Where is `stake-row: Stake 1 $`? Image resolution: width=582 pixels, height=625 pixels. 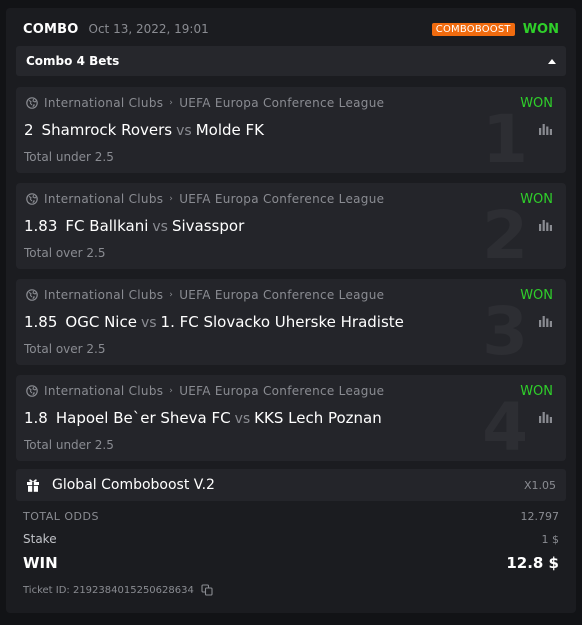 stake-row: Stake 1 $ is located at coordinates (291, 539).